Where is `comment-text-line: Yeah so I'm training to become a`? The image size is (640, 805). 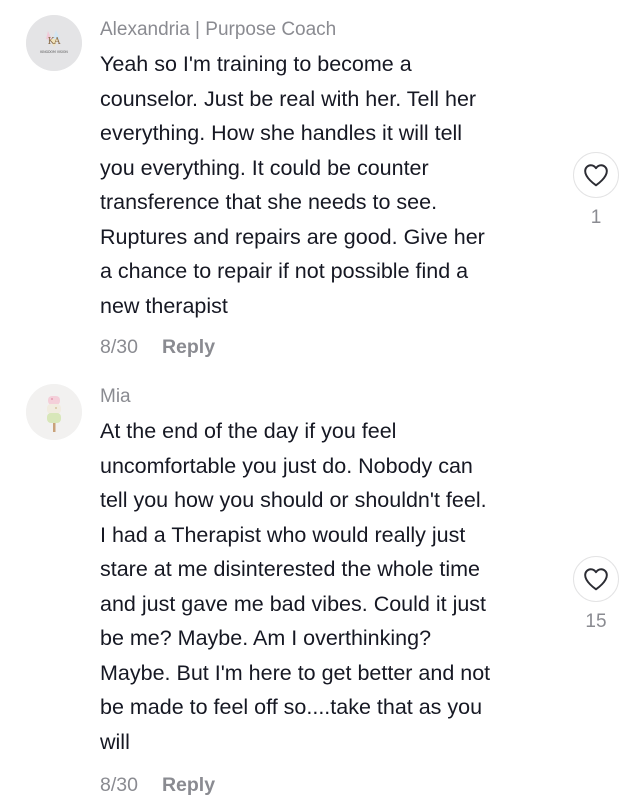
comment-text-line: Yeah so I'm training to become a is located at coordinates (256, 64).